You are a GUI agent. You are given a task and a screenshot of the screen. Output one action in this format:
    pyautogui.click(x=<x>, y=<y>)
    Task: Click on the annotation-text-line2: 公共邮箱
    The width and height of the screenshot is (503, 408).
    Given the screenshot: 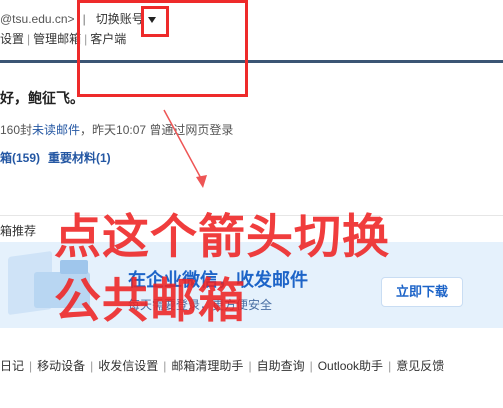 What is the action you would take?
    pyautogui.click(x=150, y=300)
    